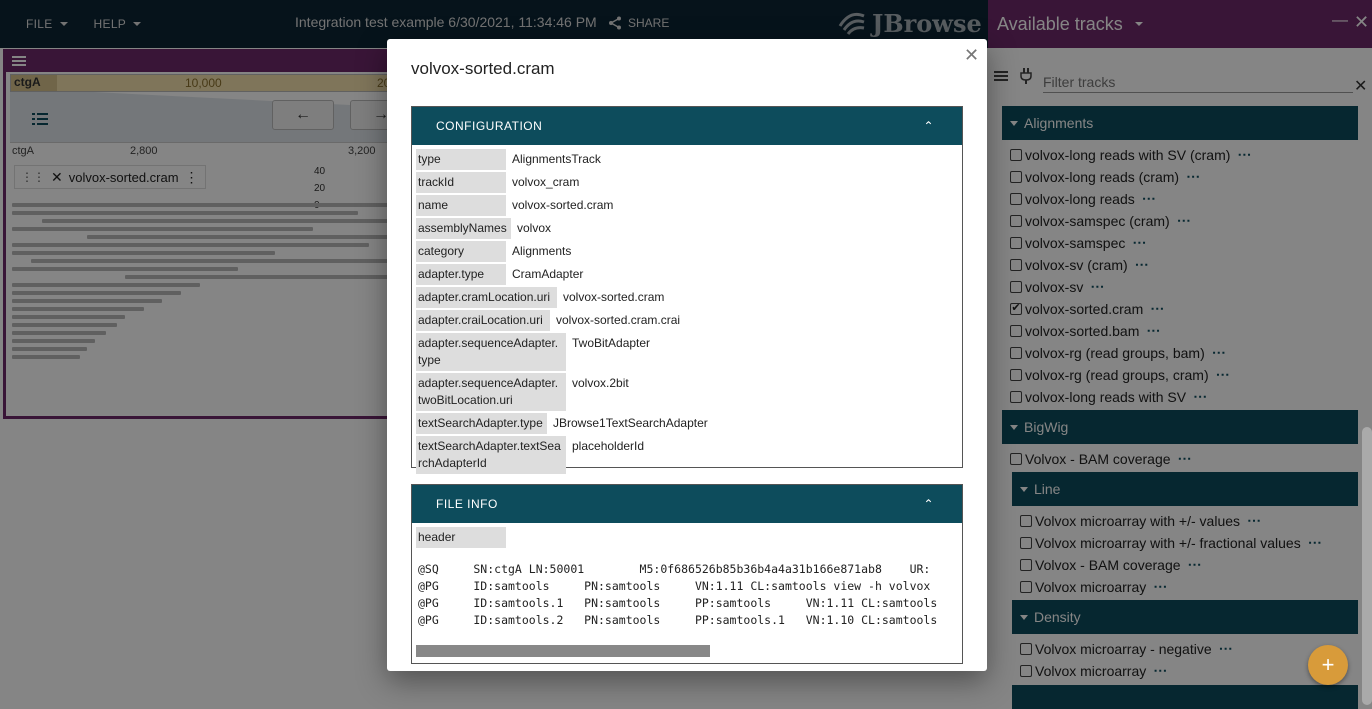 The width and height of the screenshot is (1372, 709). I want to click on config-value: volvox.2bit, so click(600, 383).